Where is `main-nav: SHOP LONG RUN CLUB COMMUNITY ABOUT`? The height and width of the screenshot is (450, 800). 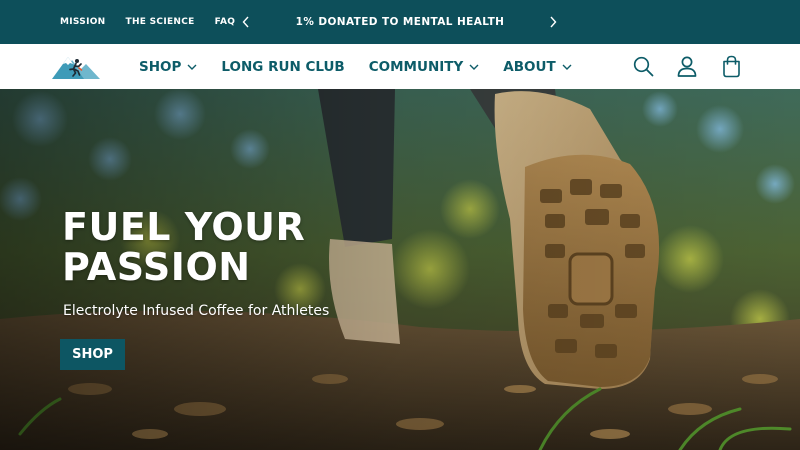 main-nav: SHOP LONG RUN CLUB COMMUNITY ABOUT is located at coordinates (355, 66).